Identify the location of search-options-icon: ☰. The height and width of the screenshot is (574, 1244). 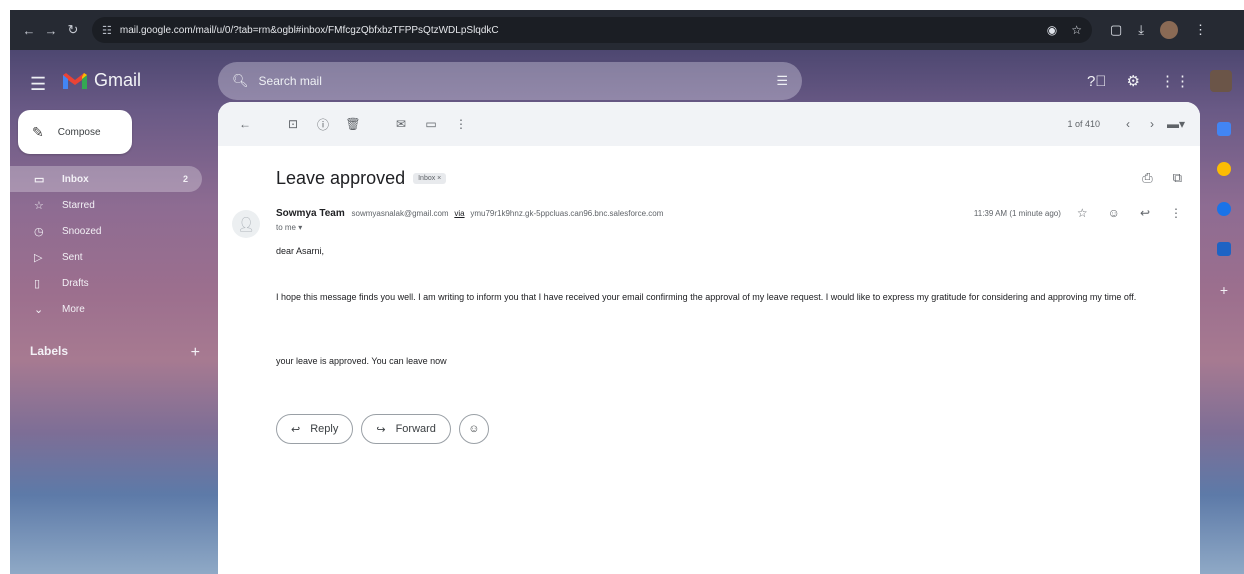
(782, 81).